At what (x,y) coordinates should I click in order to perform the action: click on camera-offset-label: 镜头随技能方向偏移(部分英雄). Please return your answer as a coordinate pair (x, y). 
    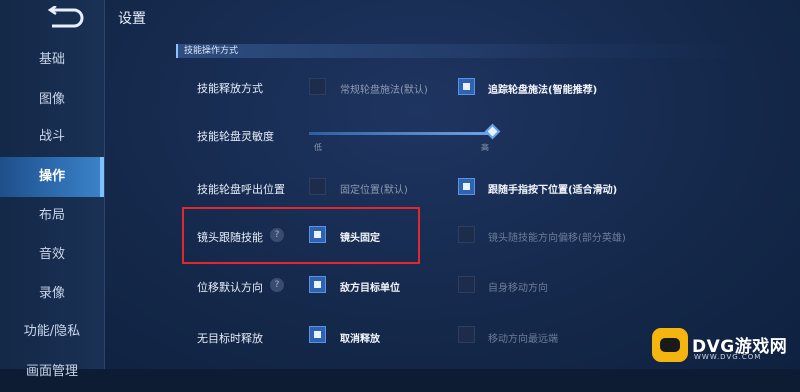
    Looking at the image, I should click on (557, 238).